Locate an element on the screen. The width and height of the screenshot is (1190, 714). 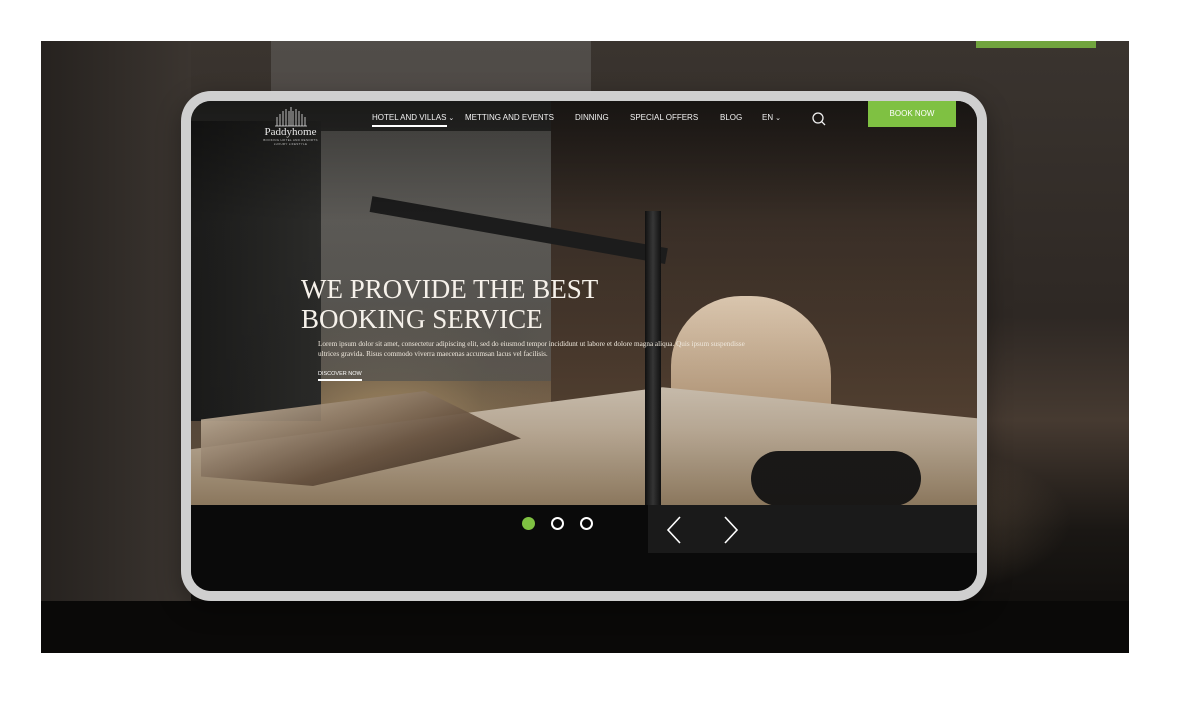
search-icon is located at coordinates (819, 119).